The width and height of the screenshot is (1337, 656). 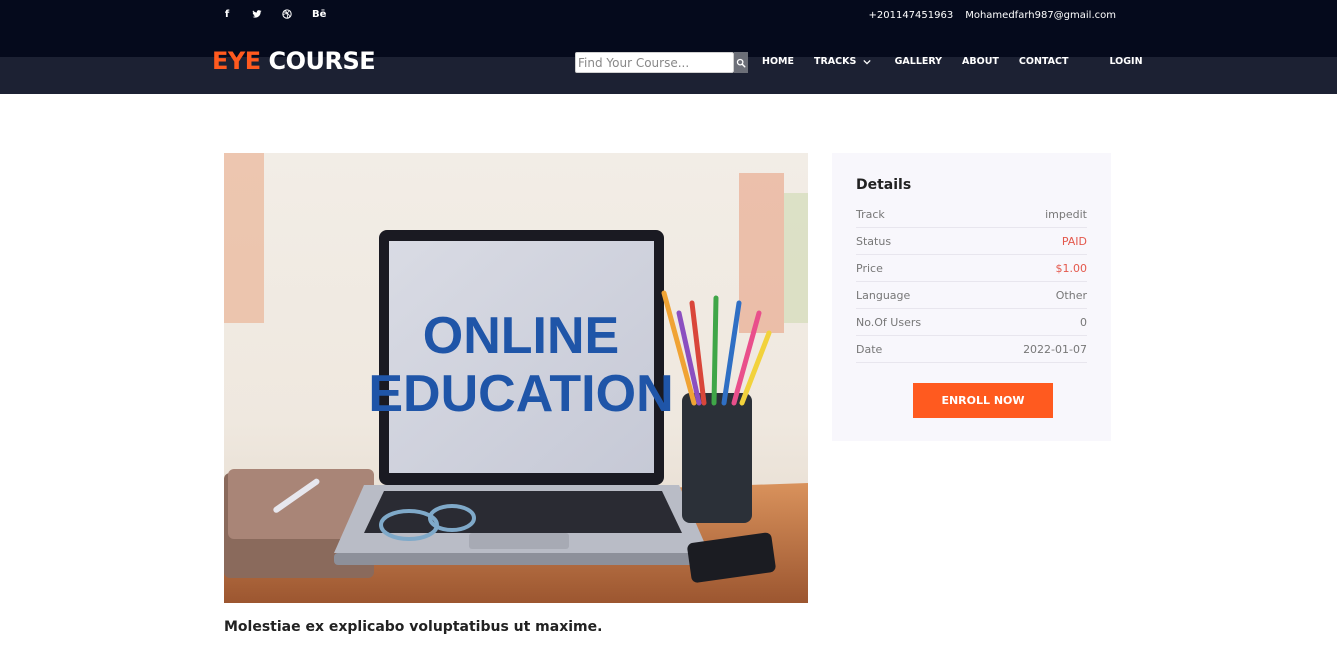 I want to click on search-button, so click(x=741, y=62).